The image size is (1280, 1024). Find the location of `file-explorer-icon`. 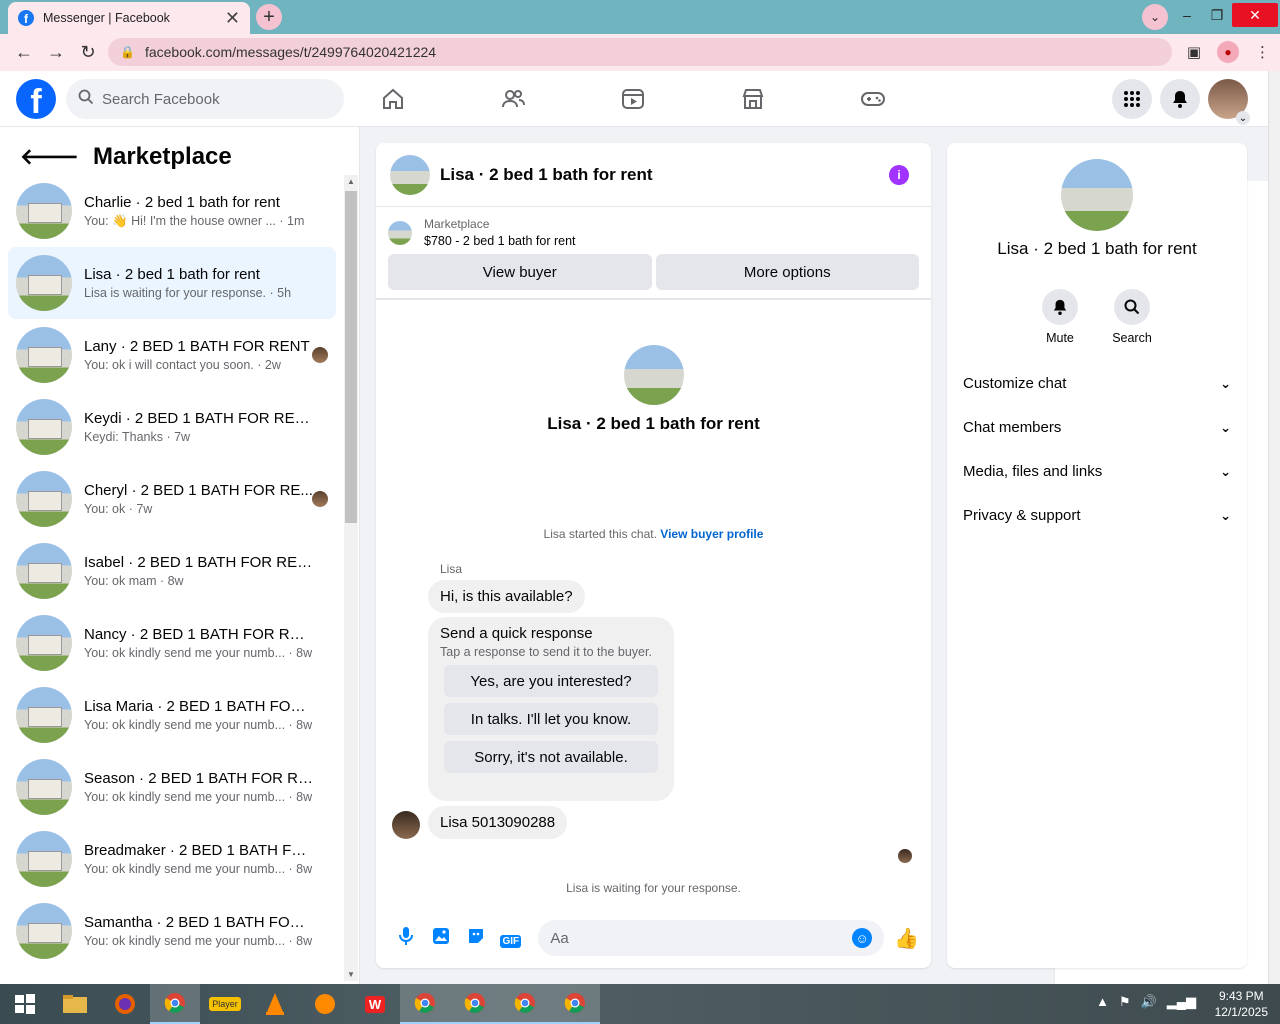

file-explorer-icon is located at coordinates (75, 1004).